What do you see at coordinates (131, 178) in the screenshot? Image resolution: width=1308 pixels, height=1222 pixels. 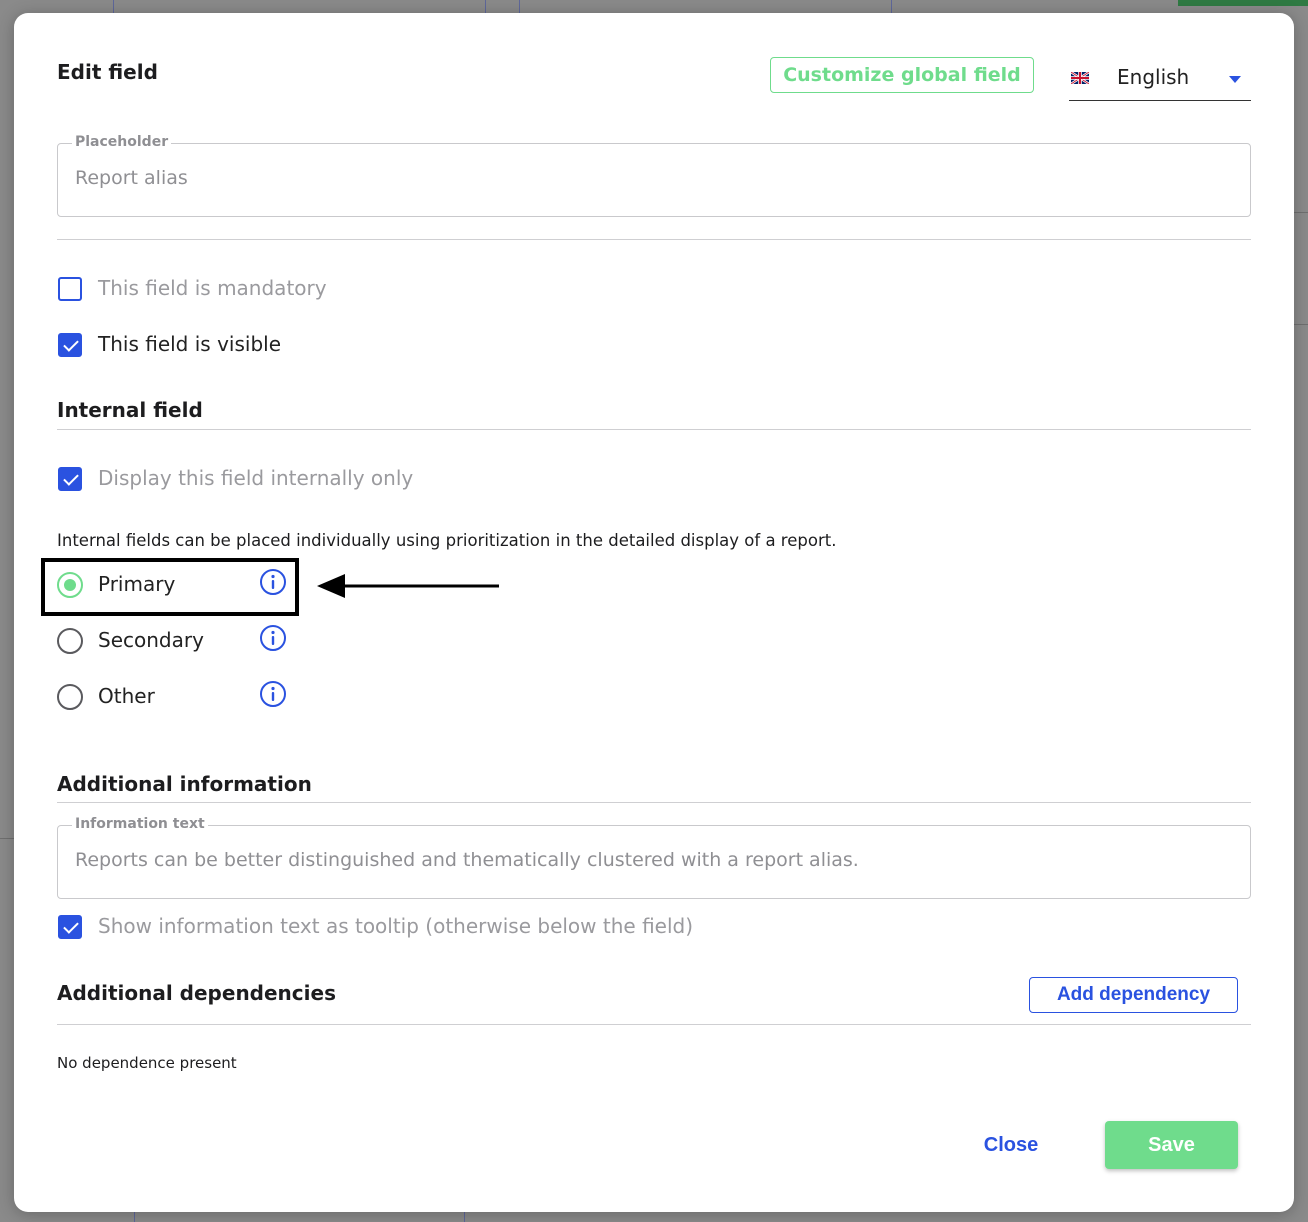 I see `placeholder-field-value: Report alias` at bounding box center [131, 178].